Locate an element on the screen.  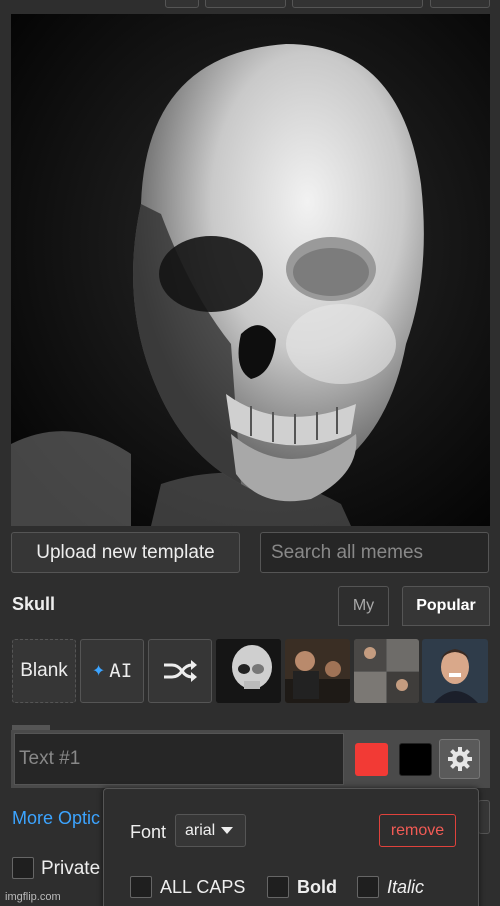
bold-label: Bold is located at coordinates (317, 887).